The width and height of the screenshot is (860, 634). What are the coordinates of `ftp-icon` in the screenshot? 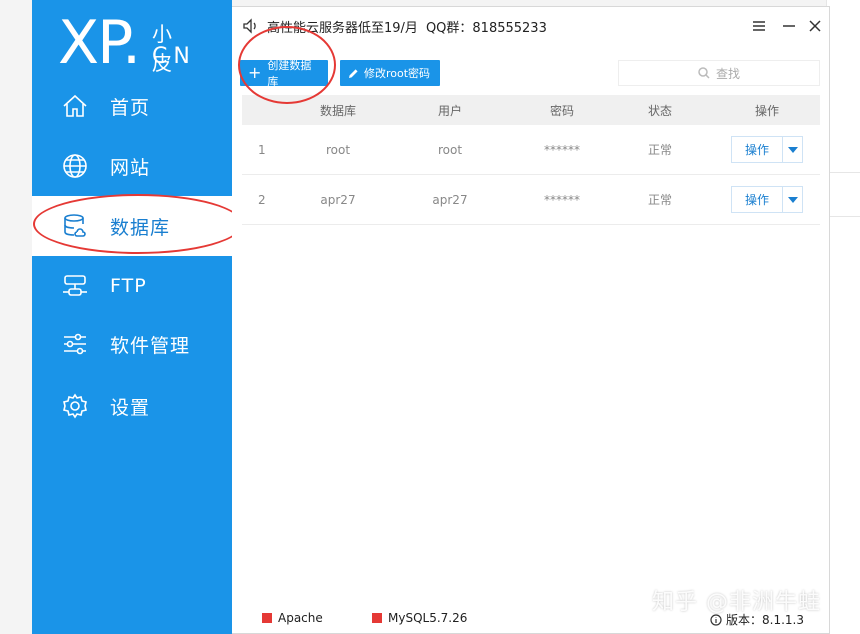 It's located at (75, 286).